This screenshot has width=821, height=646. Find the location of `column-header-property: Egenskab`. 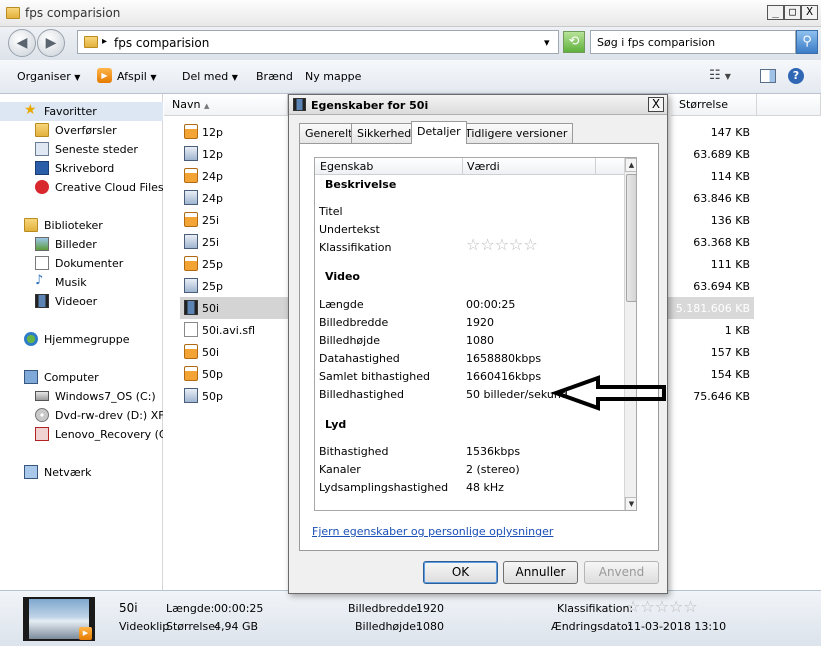

column-header-property: Egenskab is located at coordinates (346, 166).